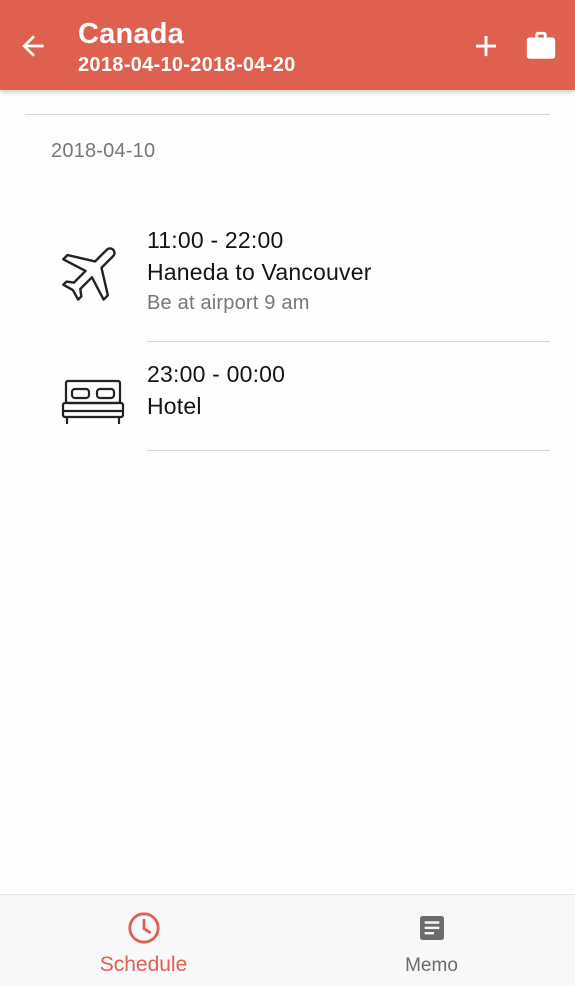  I want to click on event-time: 23:00 - 00:00, so click(216, 374).